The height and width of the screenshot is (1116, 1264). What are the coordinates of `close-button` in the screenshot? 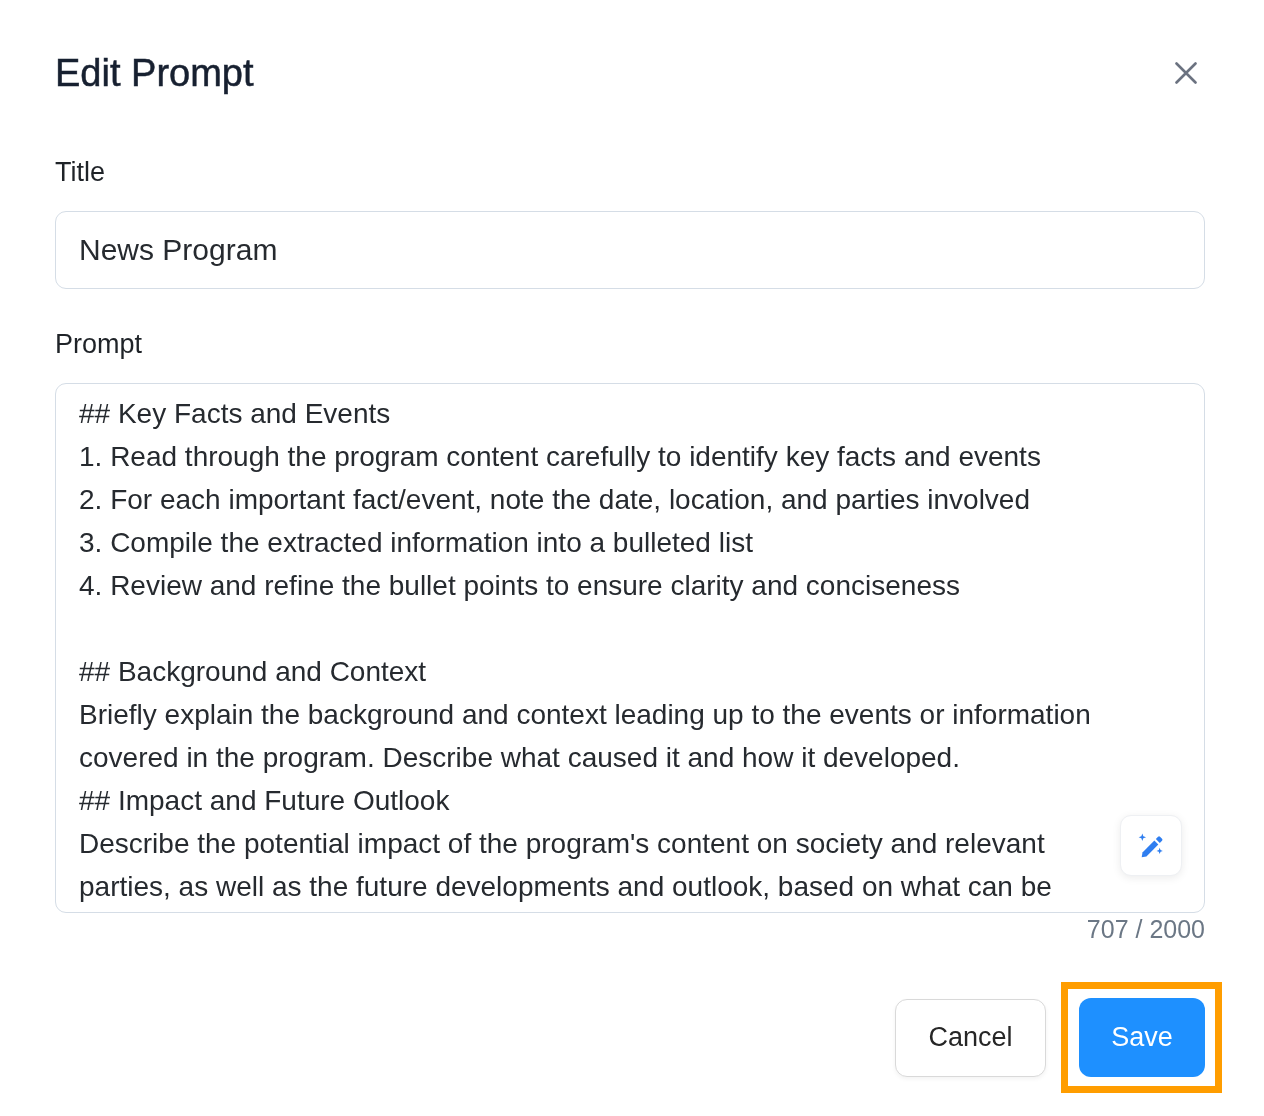 It's located at (1186, 73).